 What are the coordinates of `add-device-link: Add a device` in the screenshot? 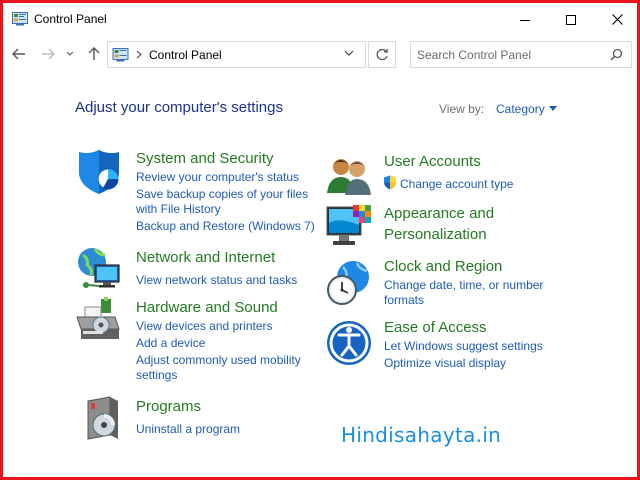 It's located at (170, 343).